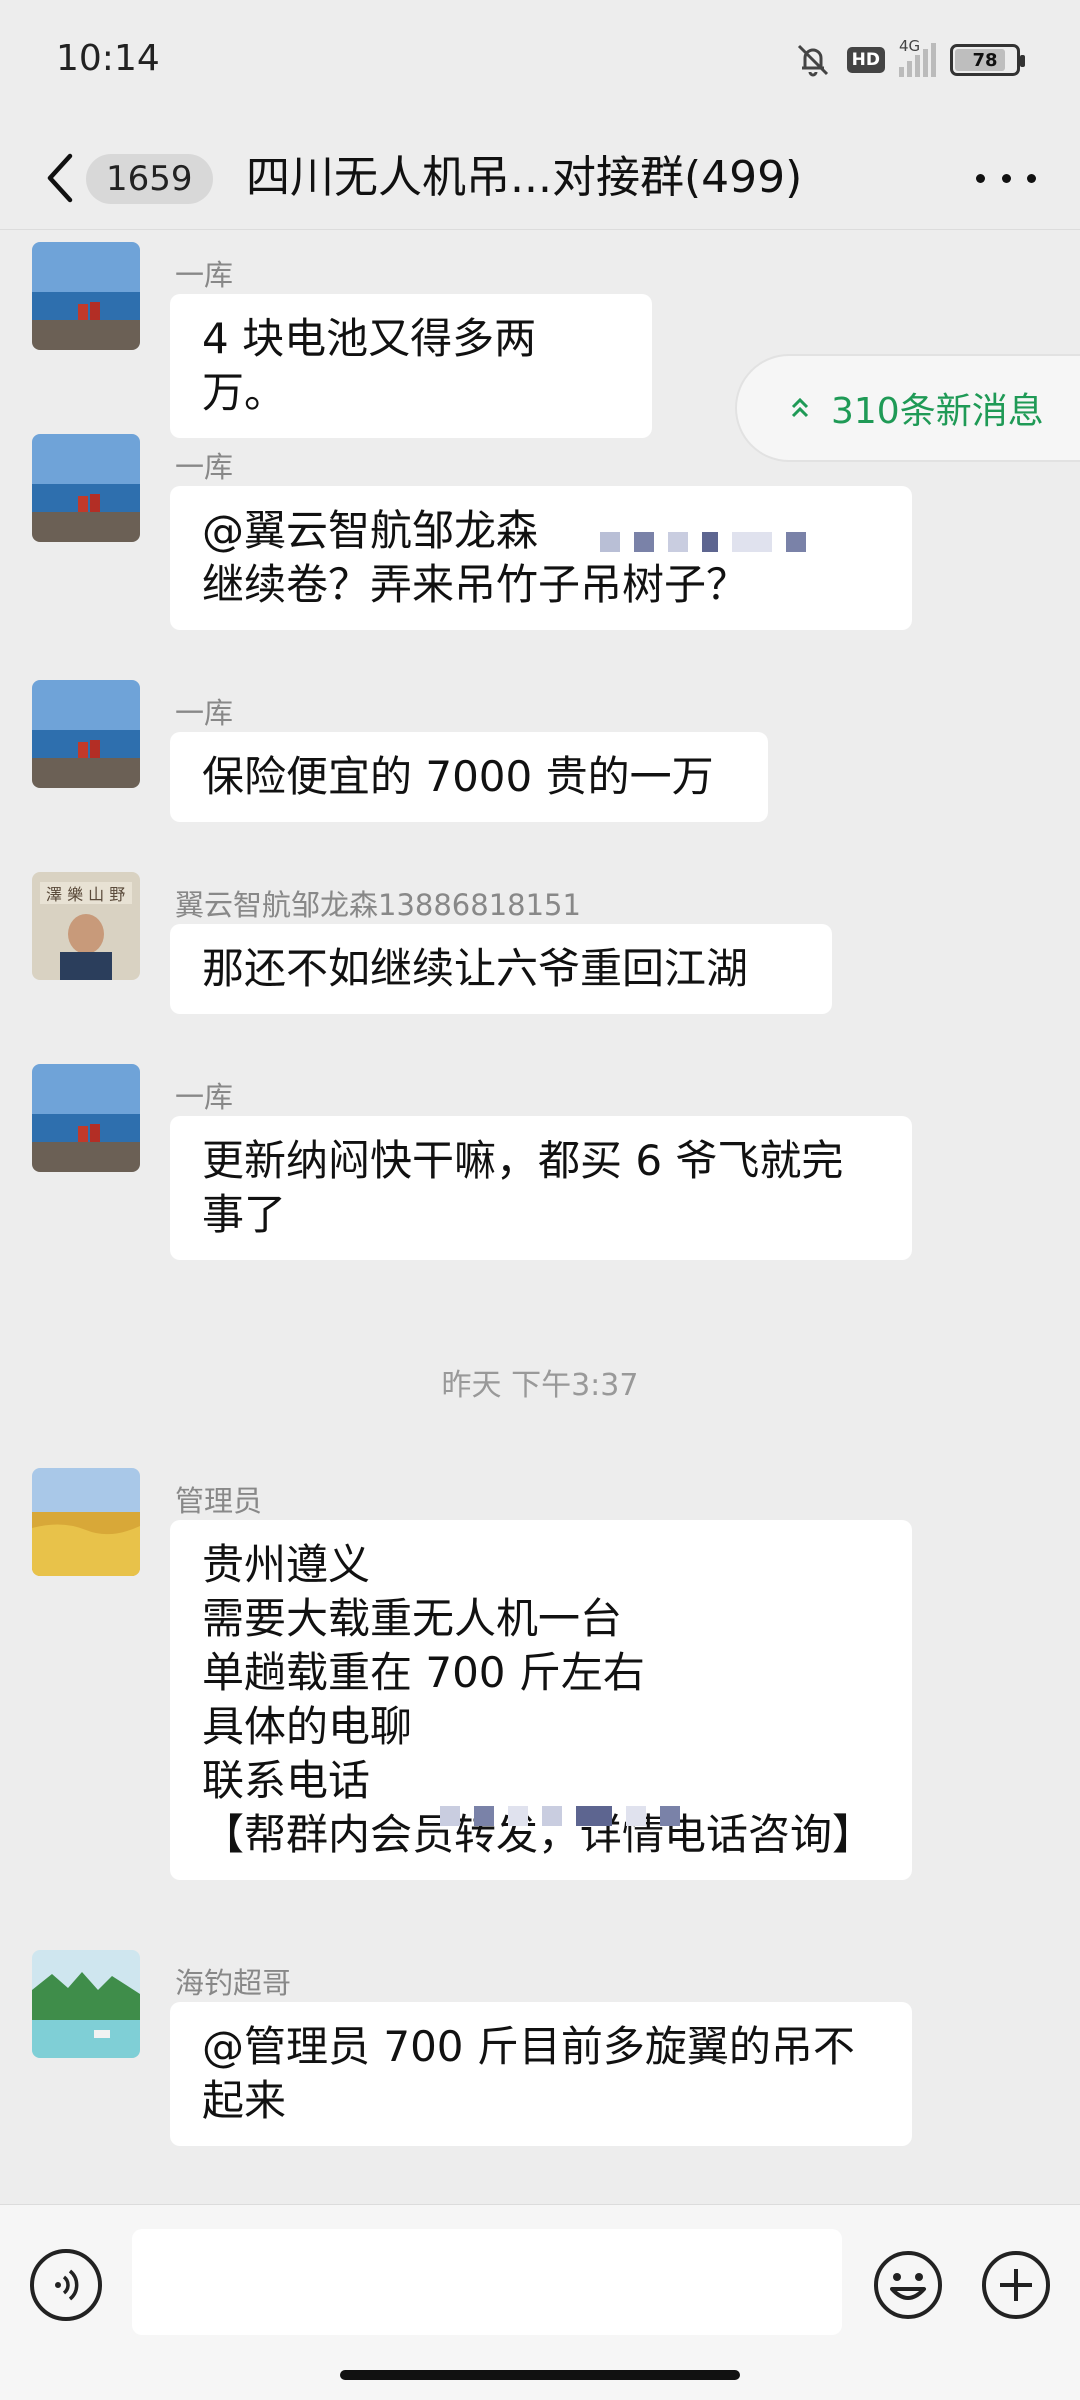 This screenshot has height=2400, width=1080. I want to click on chat-title: 四川无人机吊...对接群(499), so click(524, 177).